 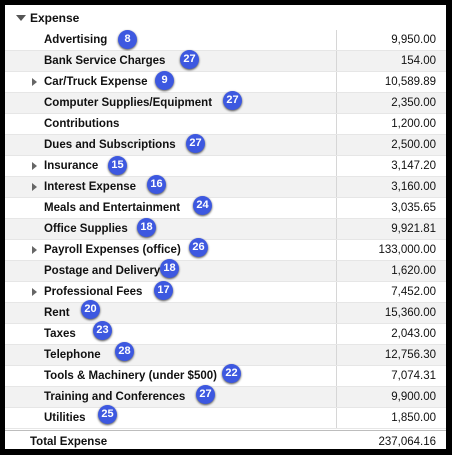 I want to click on account-label: Contributions, so click(x=82, y=124).